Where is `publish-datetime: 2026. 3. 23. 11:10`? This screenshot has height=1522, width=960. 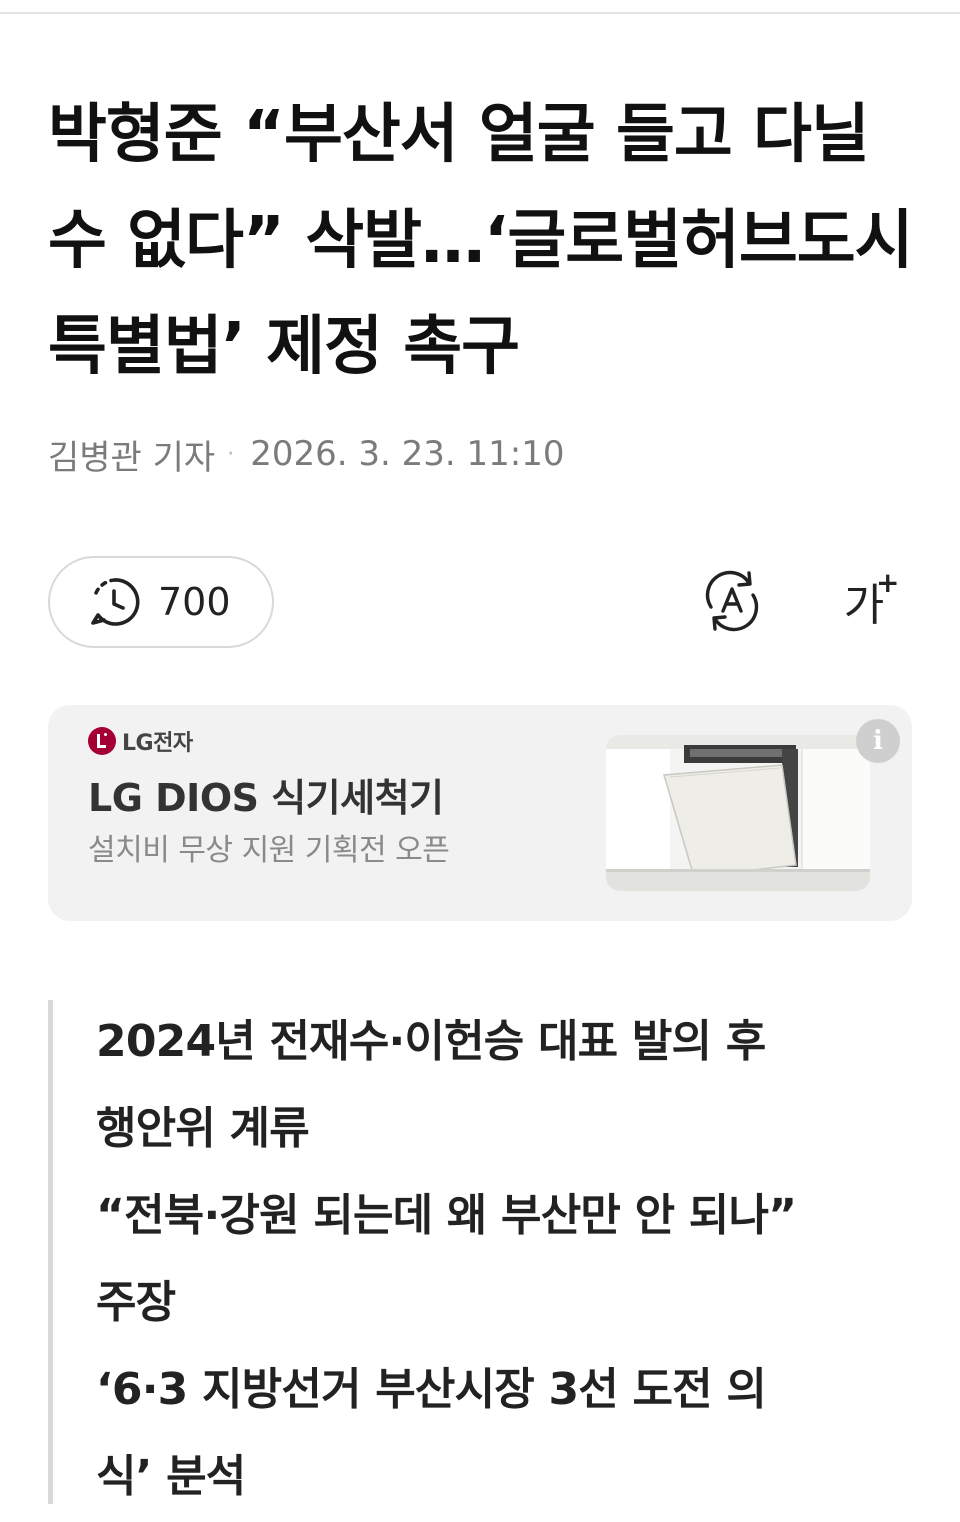 publish-datetime: 2026. 3. 23. 11:10 is located at coordinates (407, 454).